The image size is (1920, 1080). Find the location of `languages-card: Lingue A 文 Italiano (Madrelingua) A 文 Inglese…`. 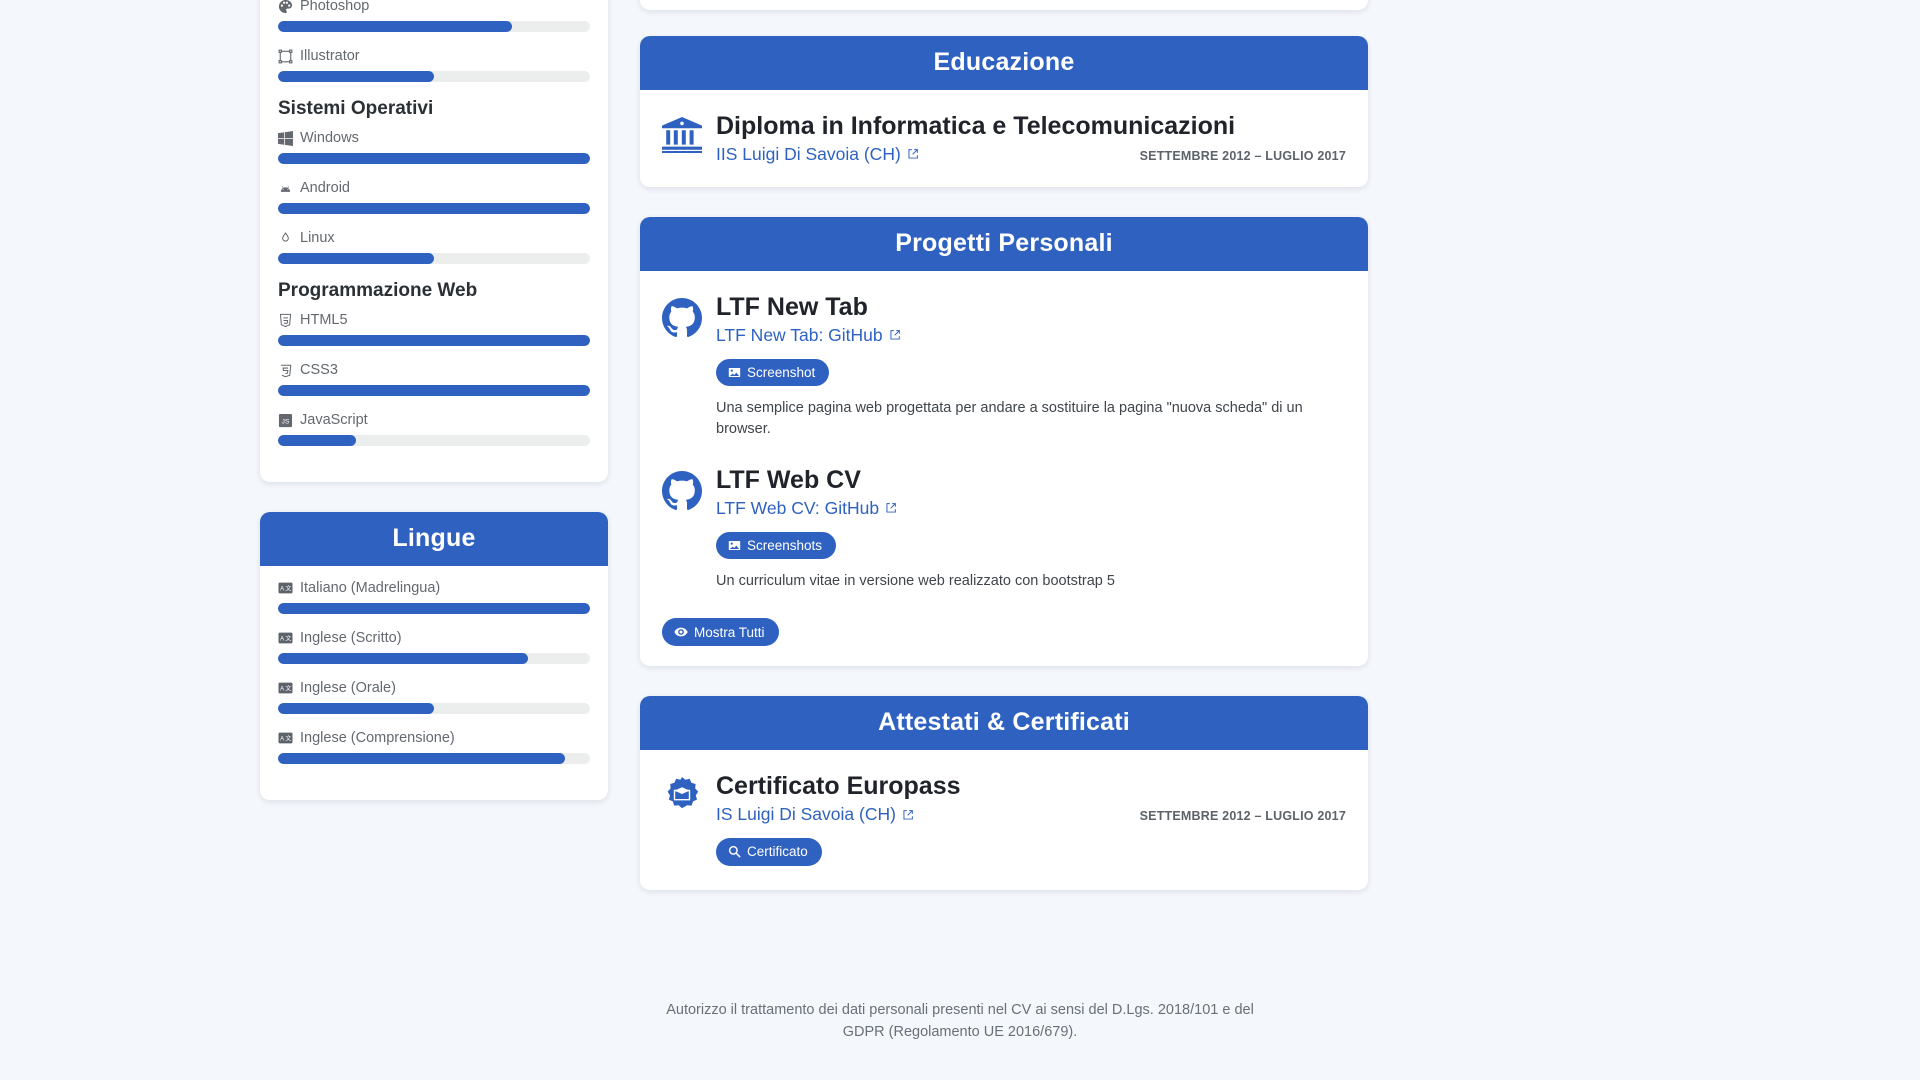

languages-card: Lingue A 文 Italiano (Madrelingua) A 文 Inglese… is located at coordinates (434, 656).